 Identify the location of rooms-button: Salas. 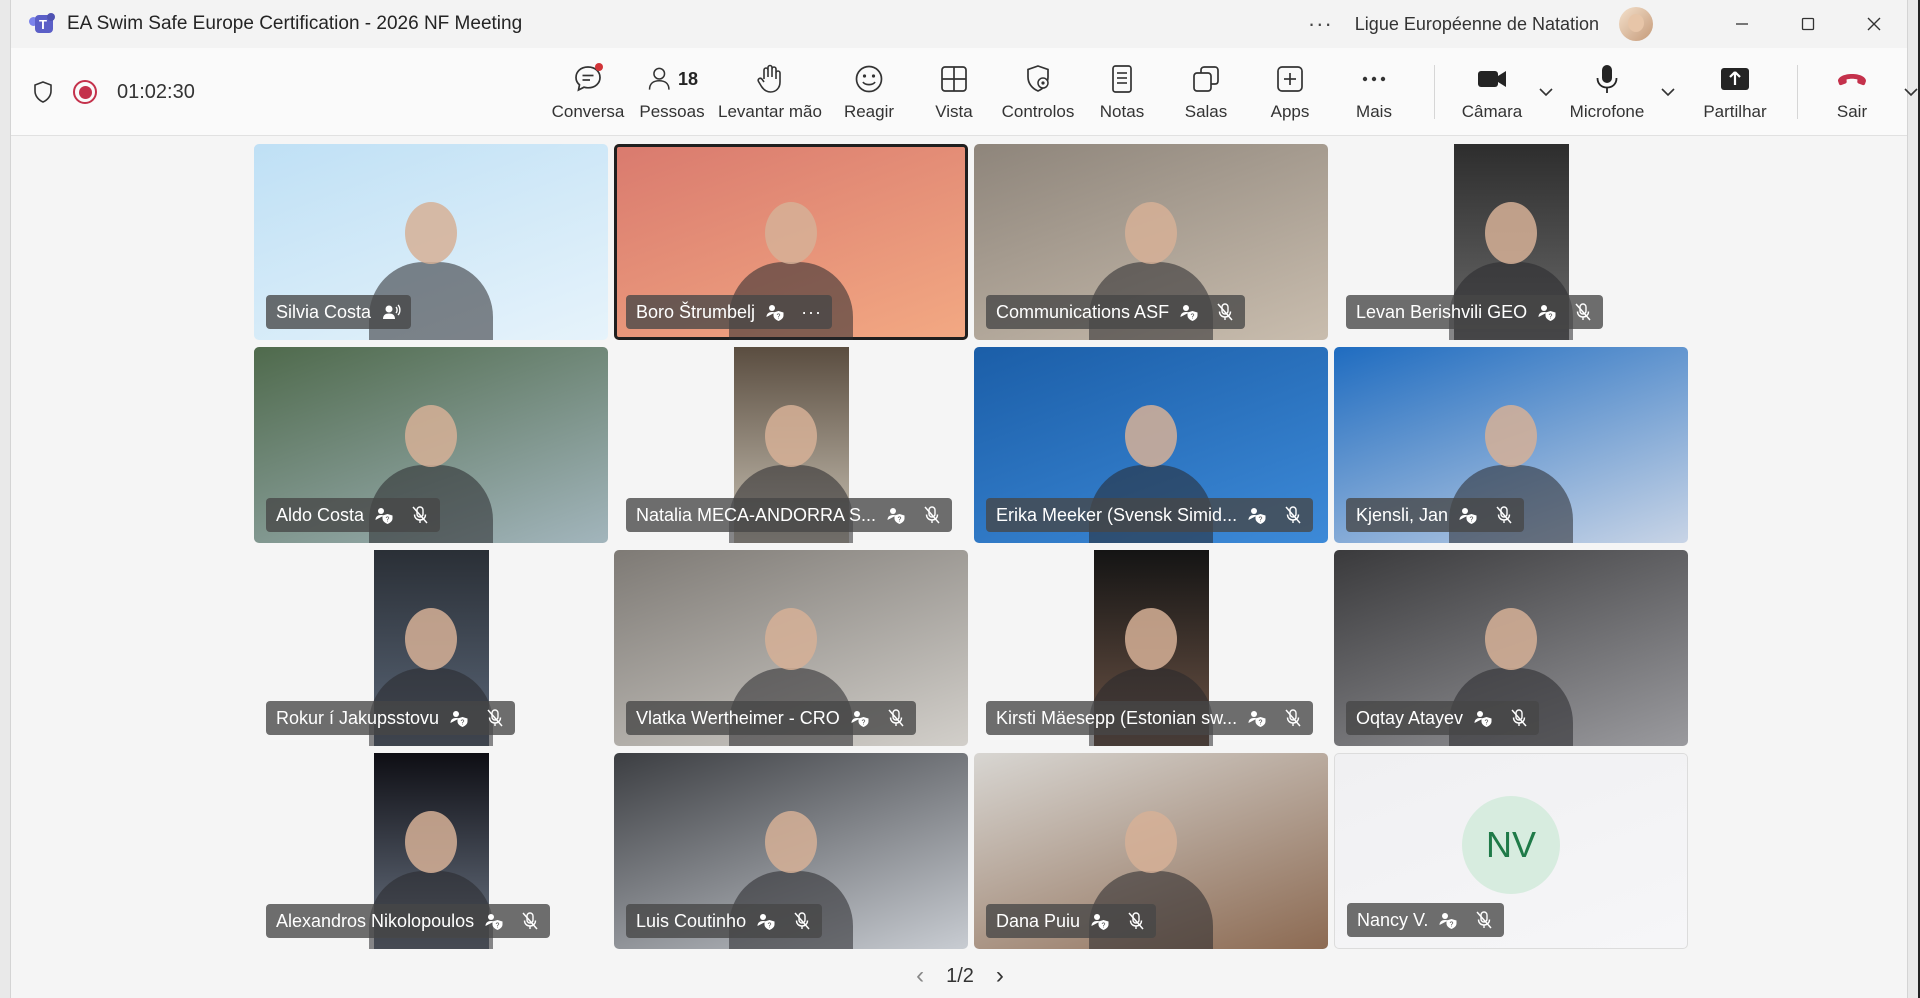
(1206, 92).